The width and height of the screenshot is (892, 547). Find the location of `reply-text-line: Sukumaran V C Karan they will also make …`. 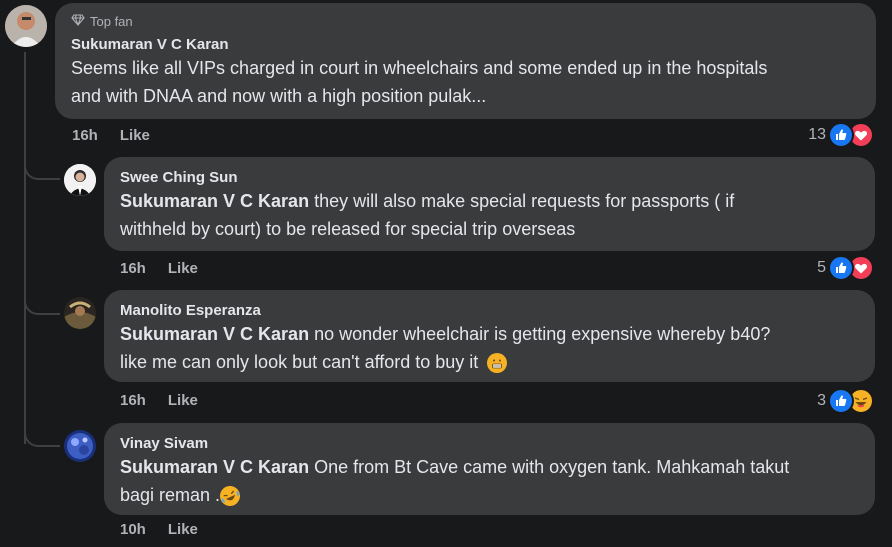

reply-text-line: Sukumaran V C Karan they will also make … is located at coordinates (489, 201).